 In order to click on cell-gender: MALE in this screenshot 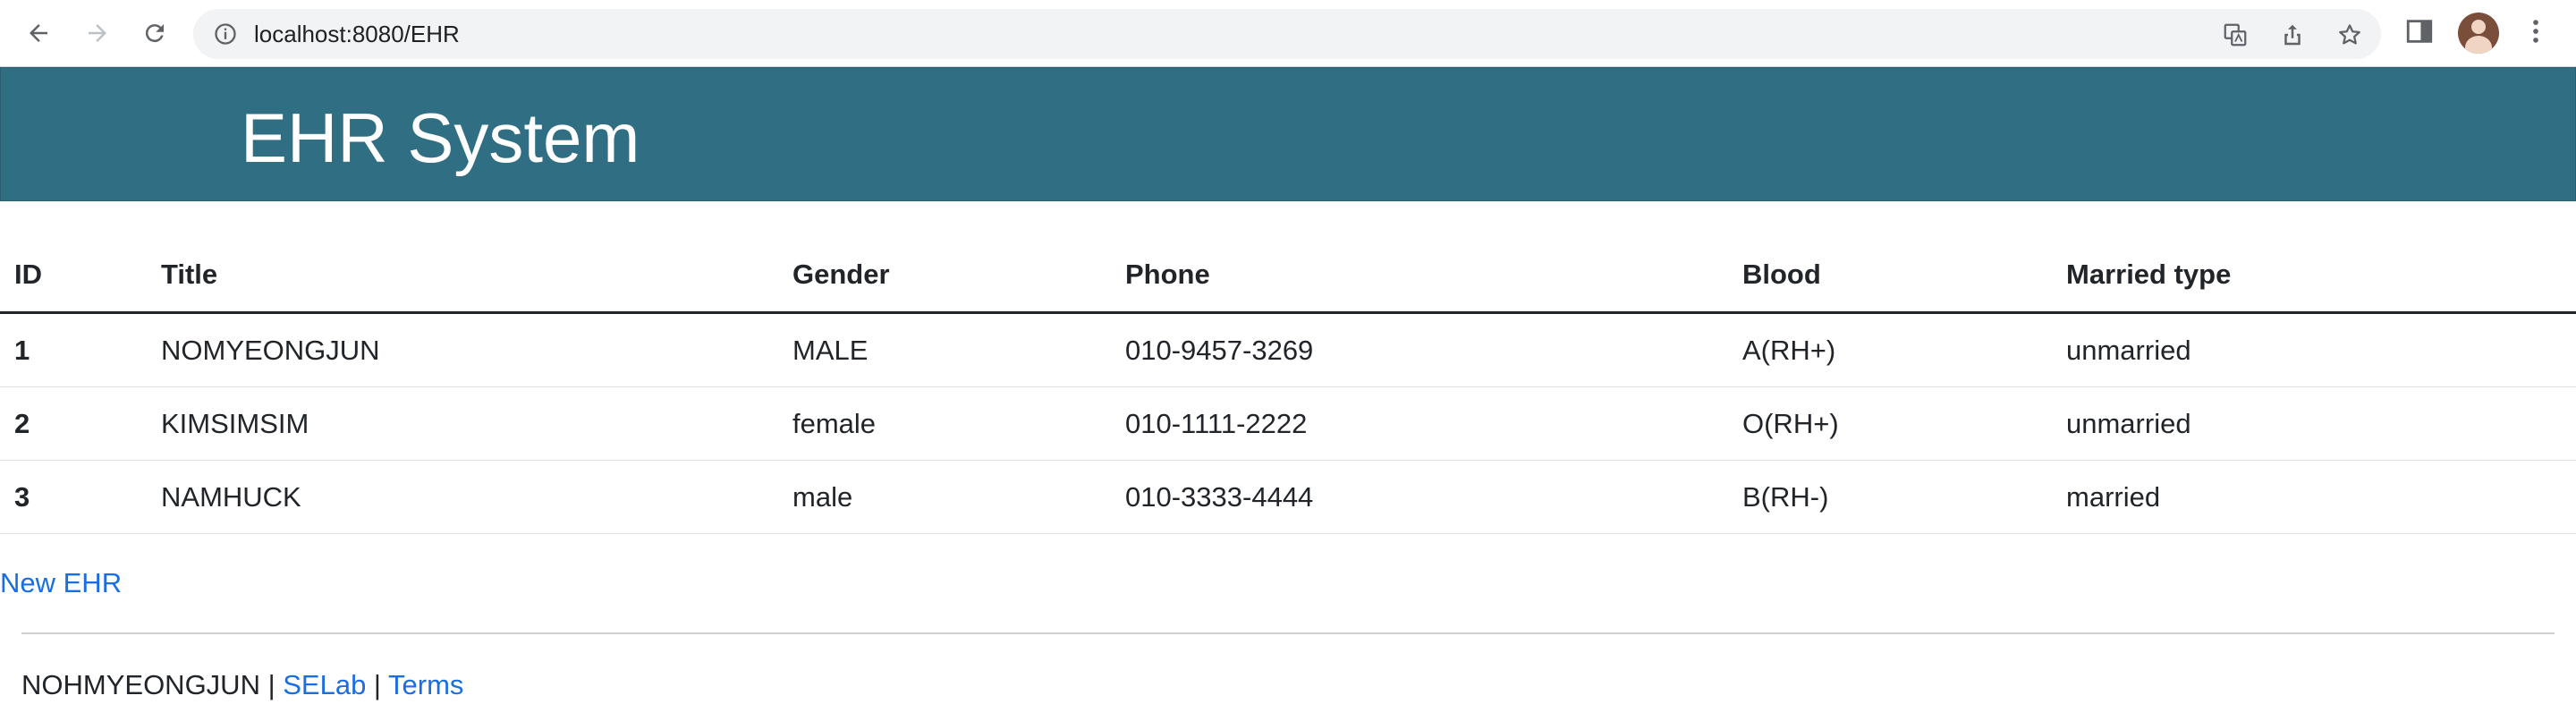, I will do `click(944, 349)`.